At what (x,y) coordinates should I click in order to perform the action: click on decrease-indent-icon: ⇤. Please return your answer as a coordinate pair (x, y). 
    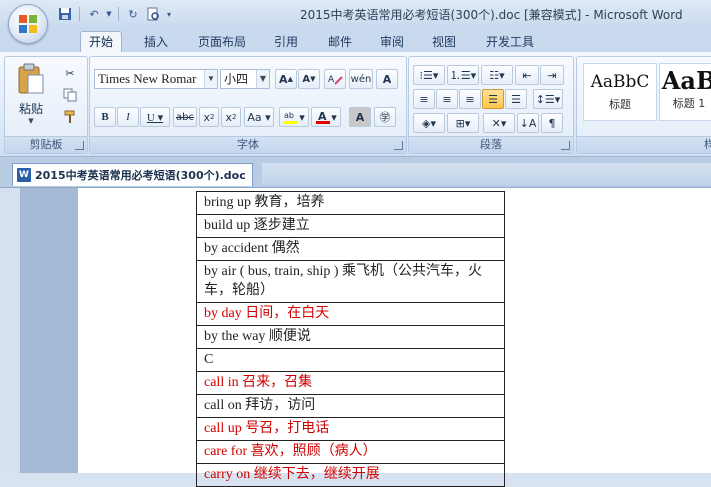
    Looking at the image, I should click on (527, 75).